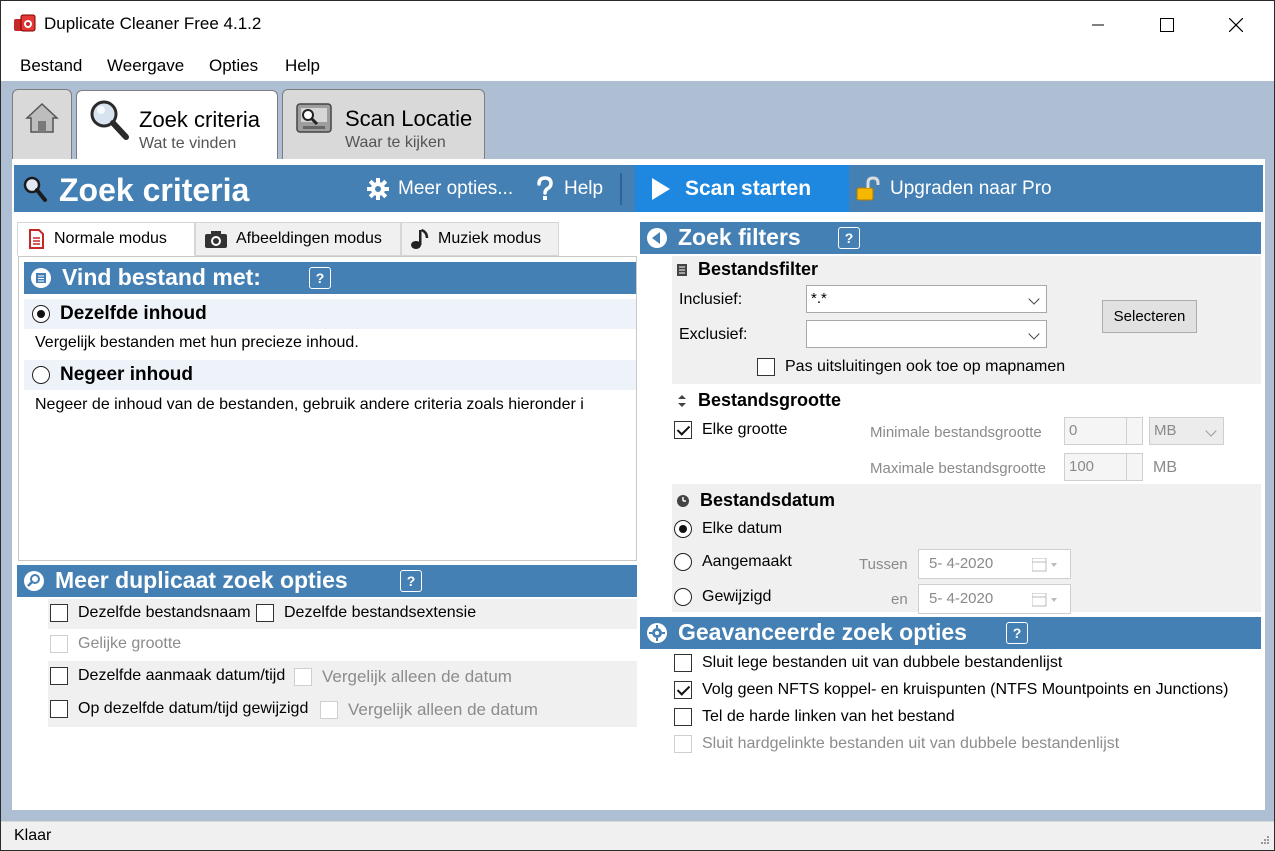 This screenshot has height=851, width=1275. Describe the element at coordinates (683, 690) in the screenshot. I see `skip-junctions-checkbox` at that location.